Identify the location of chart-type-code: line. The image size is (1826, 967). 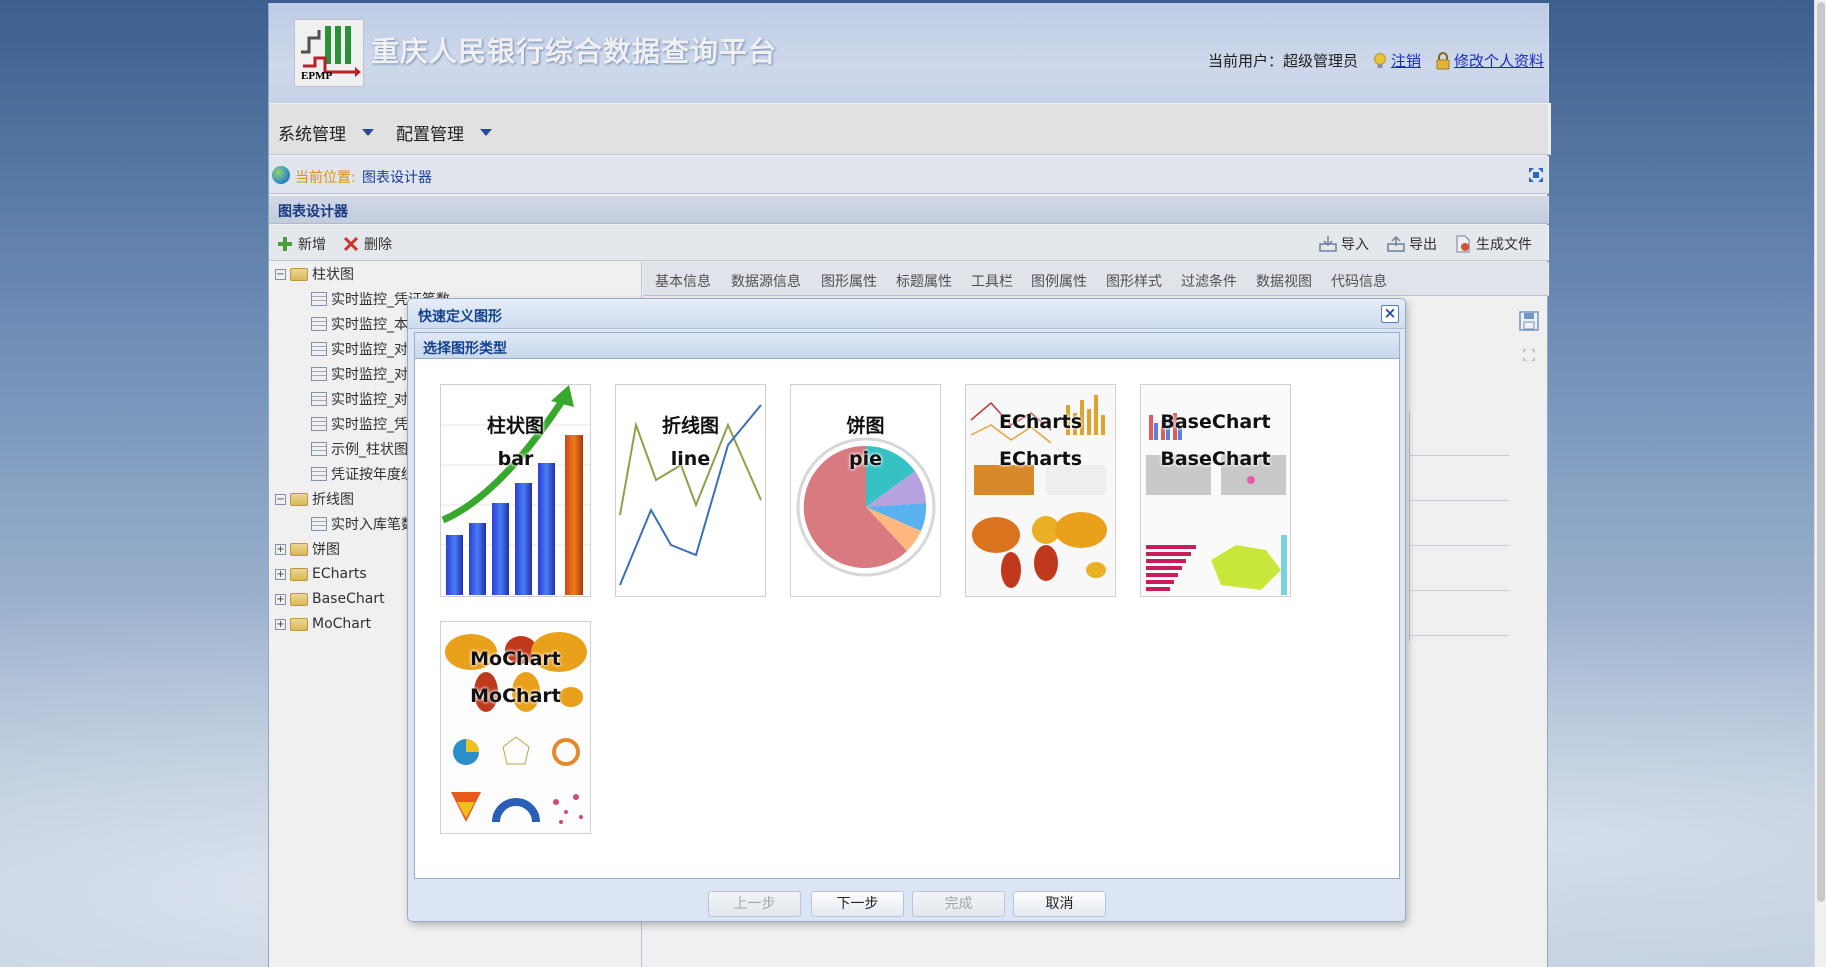
(690, 459).